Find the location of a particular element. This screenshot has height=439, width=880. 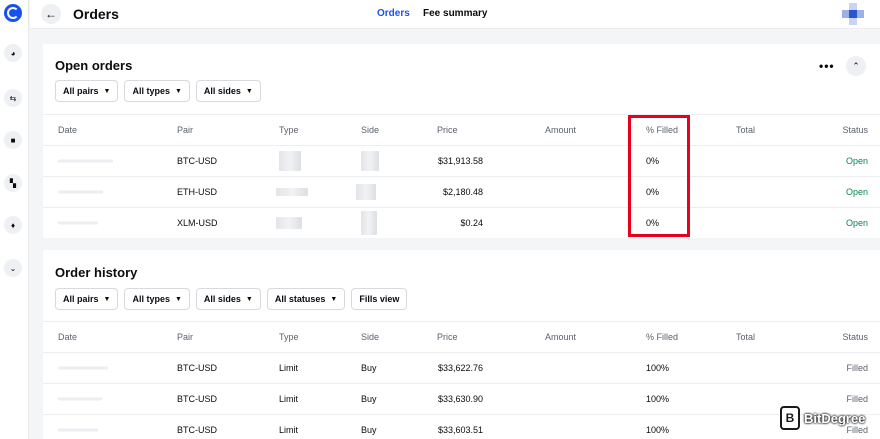

collapse-icon: ⌃ is located at coordinates (856, 66).